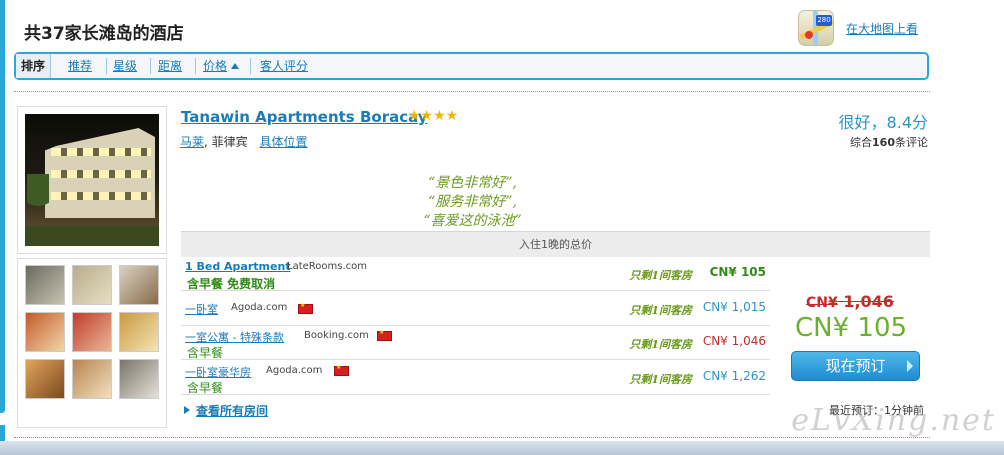  What do you see at coordinates (851, 328) in the screenshot?
I see `best-price: CN¥ 105` at bounding box center [851, 328].